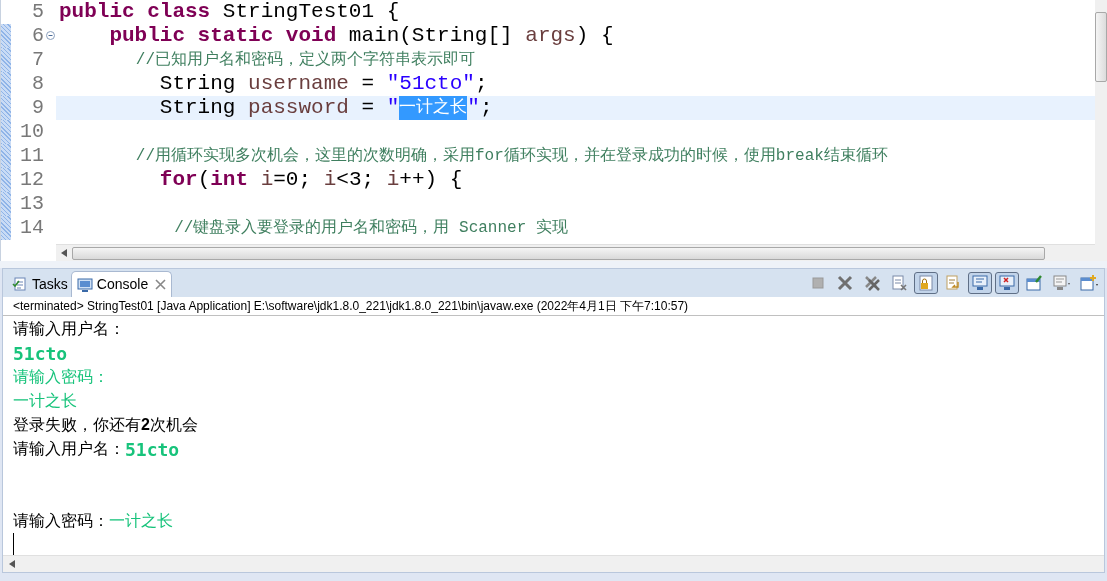 The height and width of the screenshot is (581, 1107). I want to click on code-text: "51cto", so click(430, 84).